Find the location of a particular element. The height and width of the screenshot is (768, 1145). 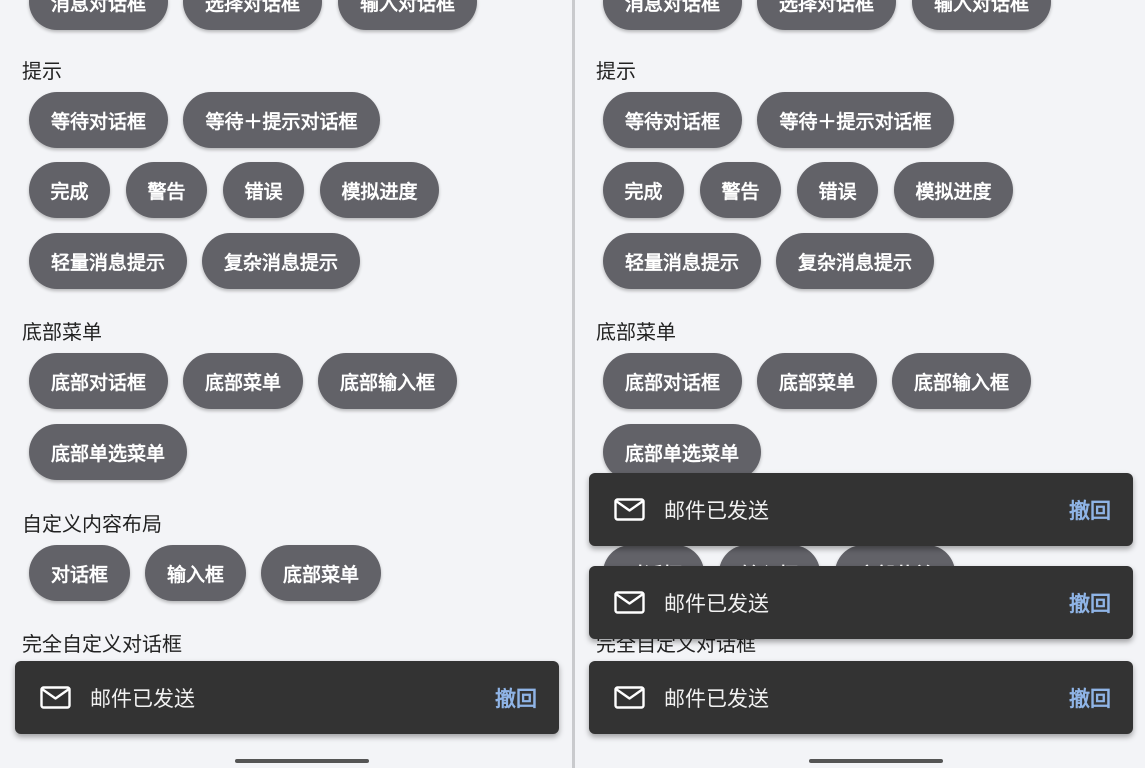

custom-bottom-menu-button: 底部菜单 is located at coordinates (321, 573).